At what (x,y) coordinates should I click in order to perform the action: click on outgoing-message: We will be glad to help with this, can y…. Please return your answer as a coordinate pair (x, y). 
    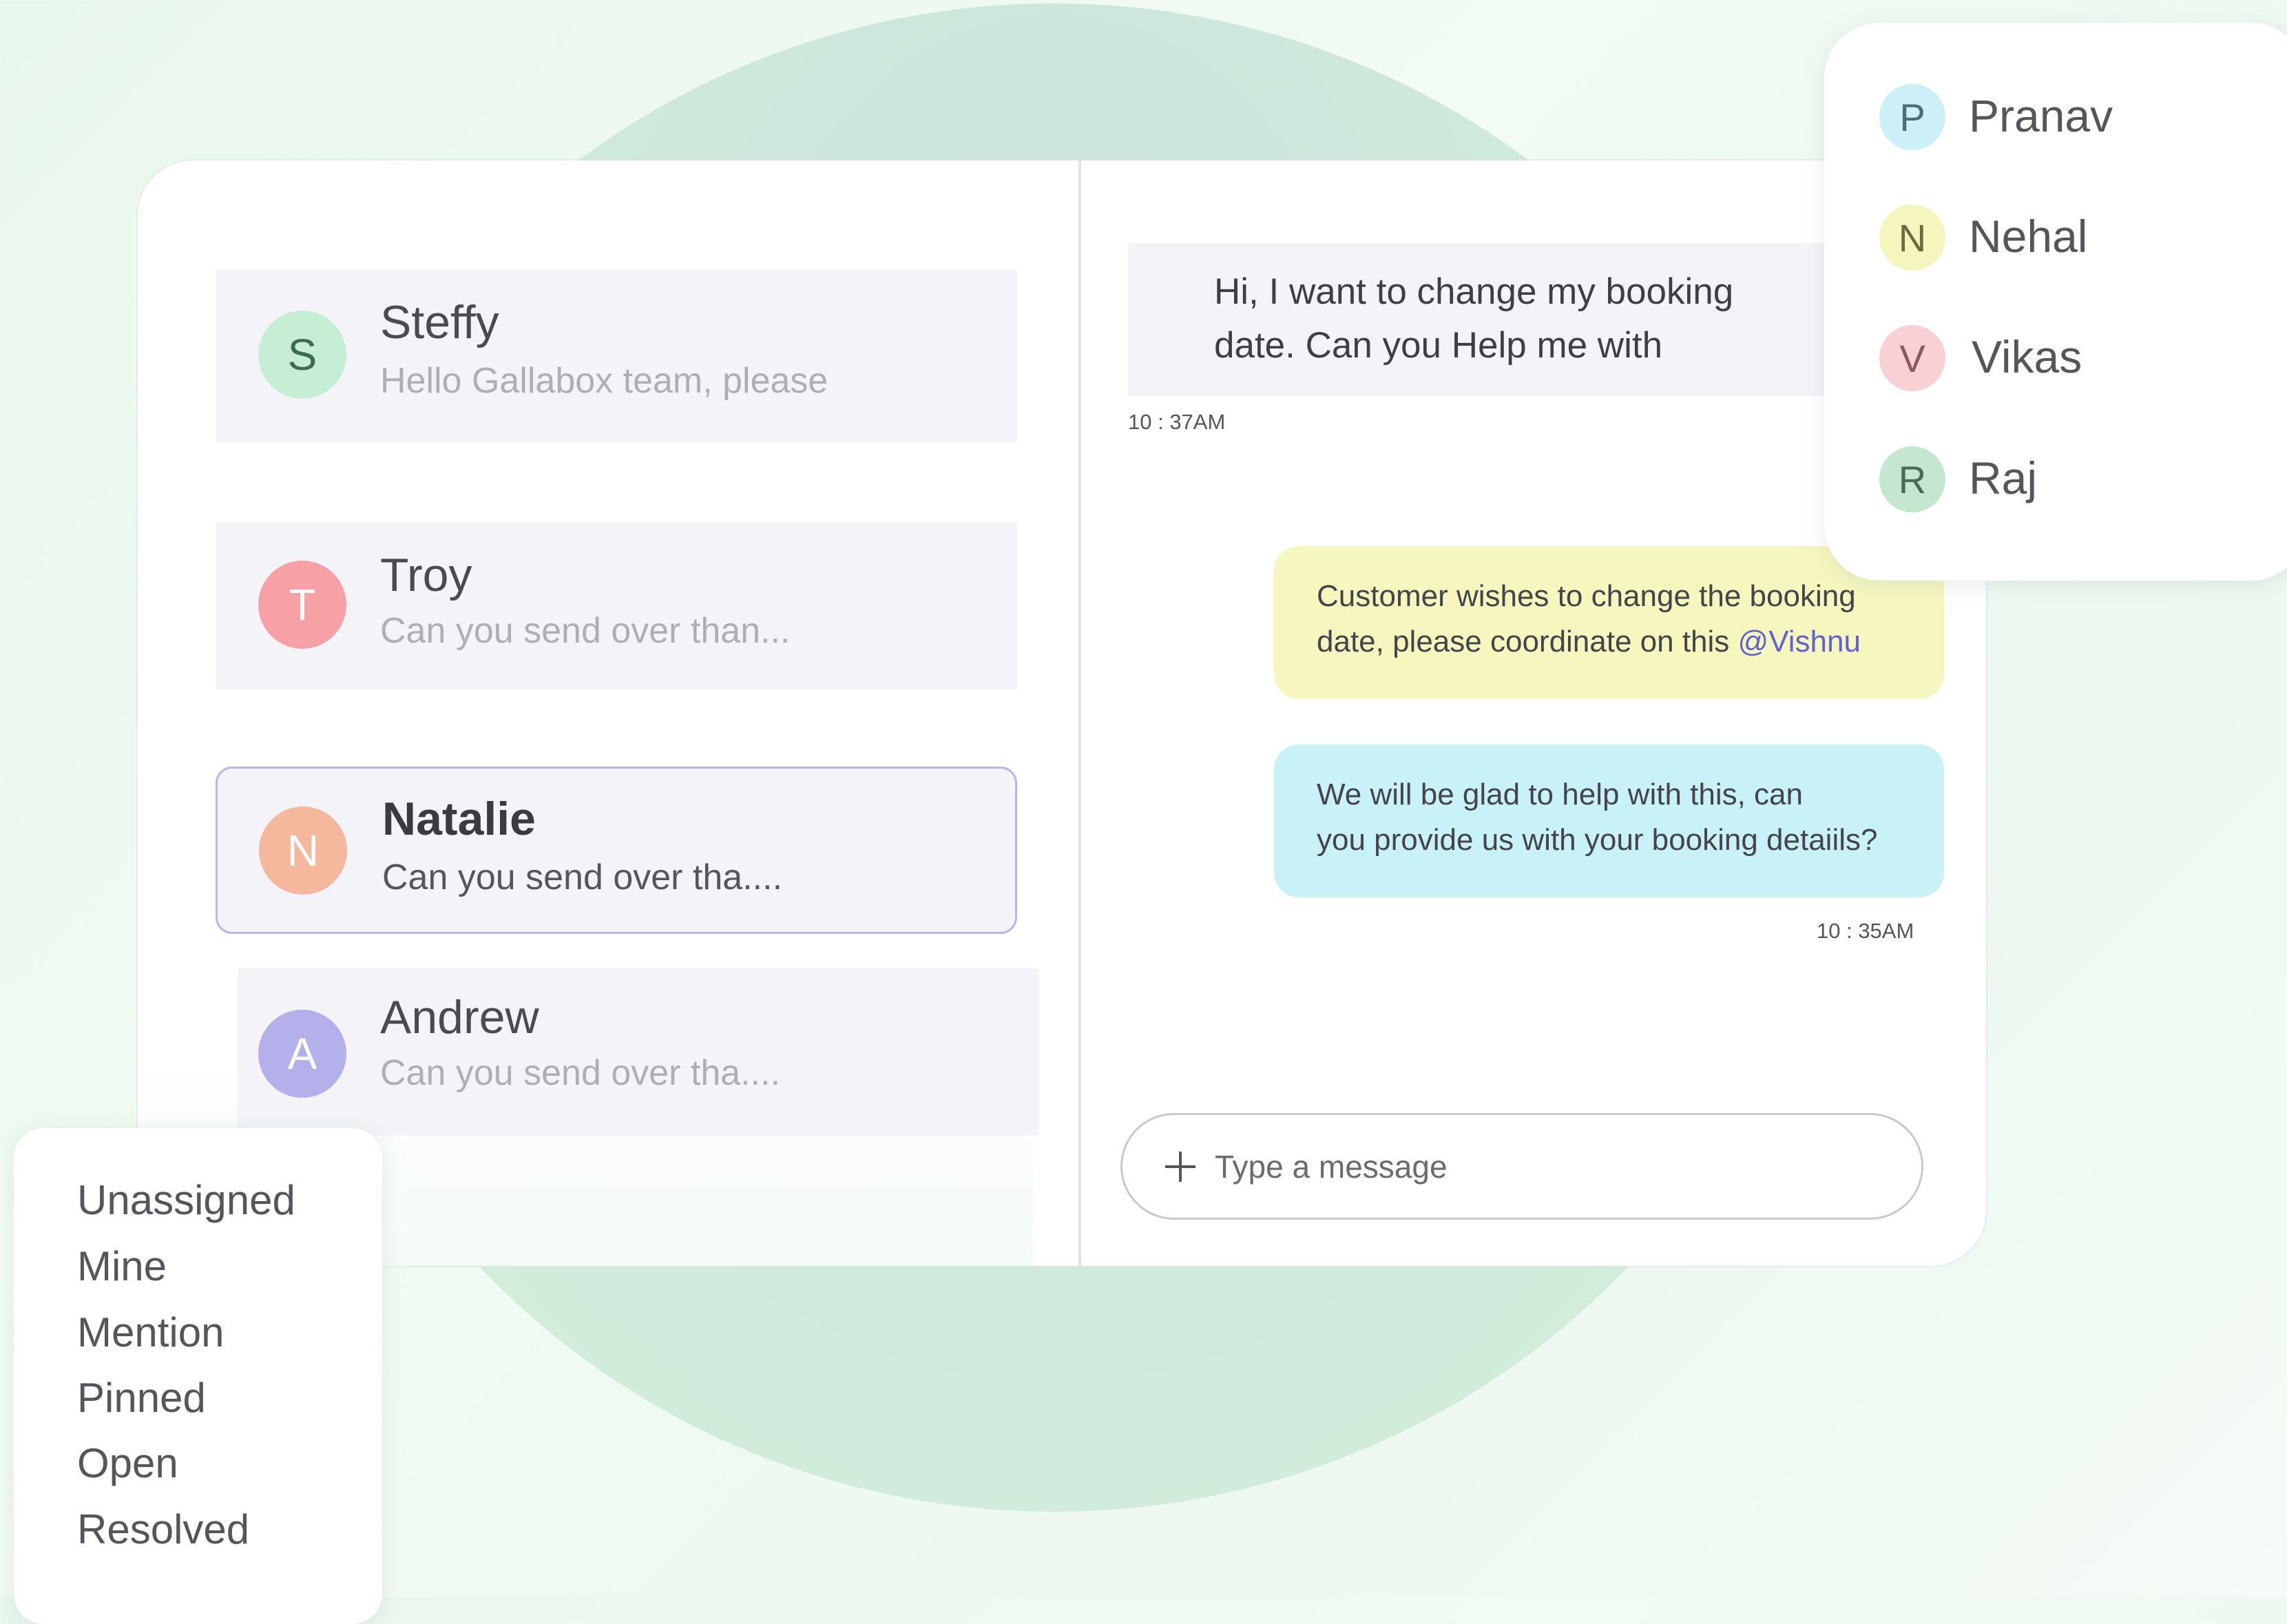
    Looking at the image, I should click on (1609, 821).